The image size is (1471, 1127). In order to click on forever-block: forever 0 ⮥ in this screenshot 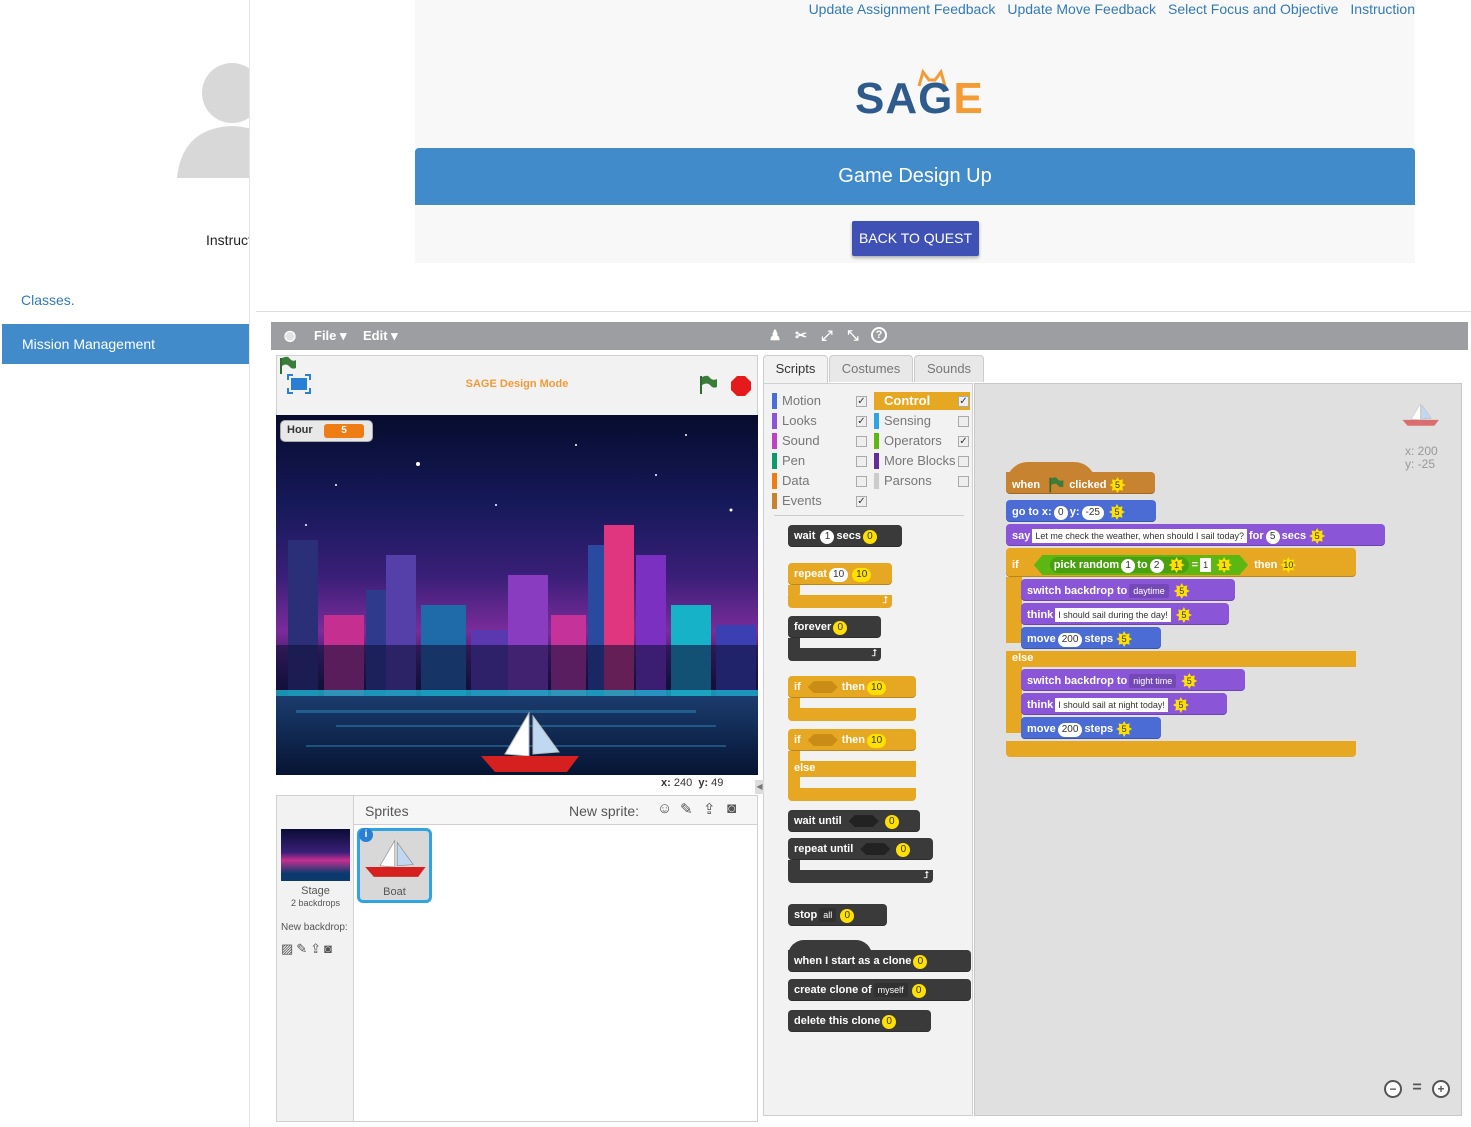, I will do `click(834, 639)`.